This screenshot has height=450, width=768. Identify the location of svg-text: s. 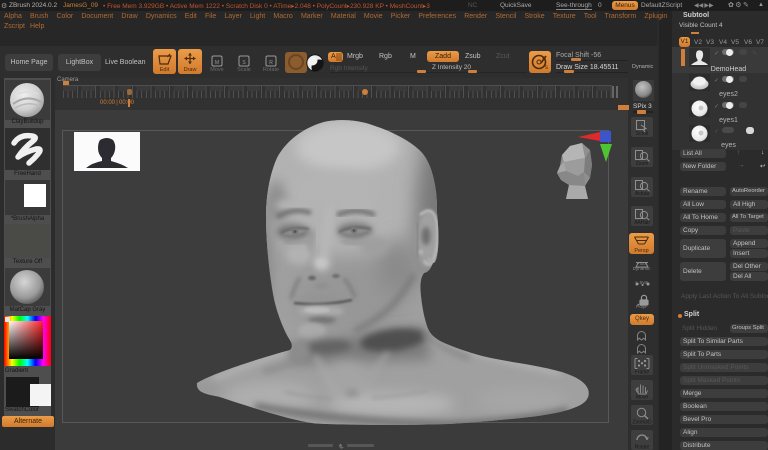
(546, 68).